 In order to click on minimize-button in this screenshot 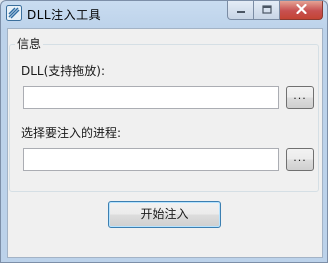, I will do `click(240, 10)`.